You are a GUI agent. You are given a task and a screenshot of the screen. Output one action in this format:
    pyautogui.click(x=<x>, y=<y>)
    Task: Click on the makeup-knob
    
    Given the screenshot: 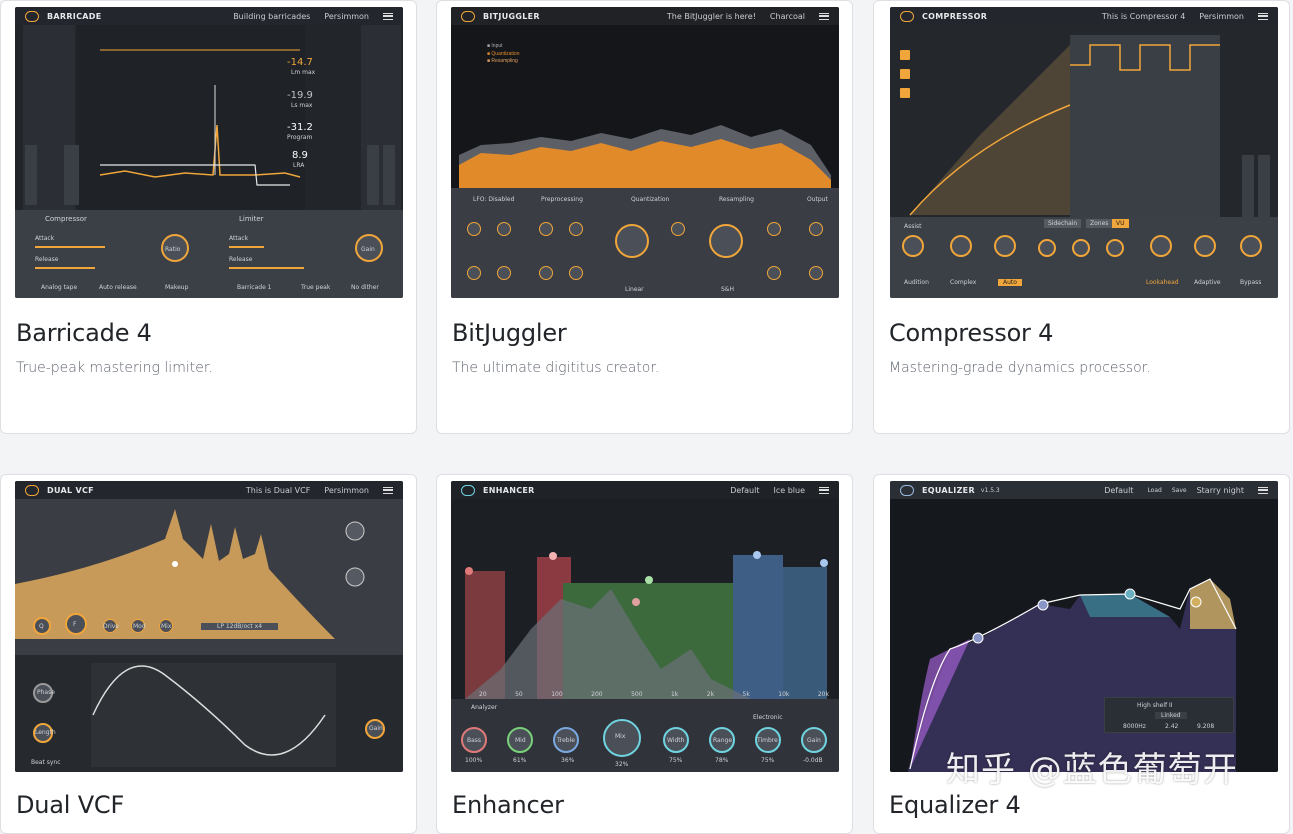 What is the action you would take?
    pyautogui.click(x=1005, y=246)
    